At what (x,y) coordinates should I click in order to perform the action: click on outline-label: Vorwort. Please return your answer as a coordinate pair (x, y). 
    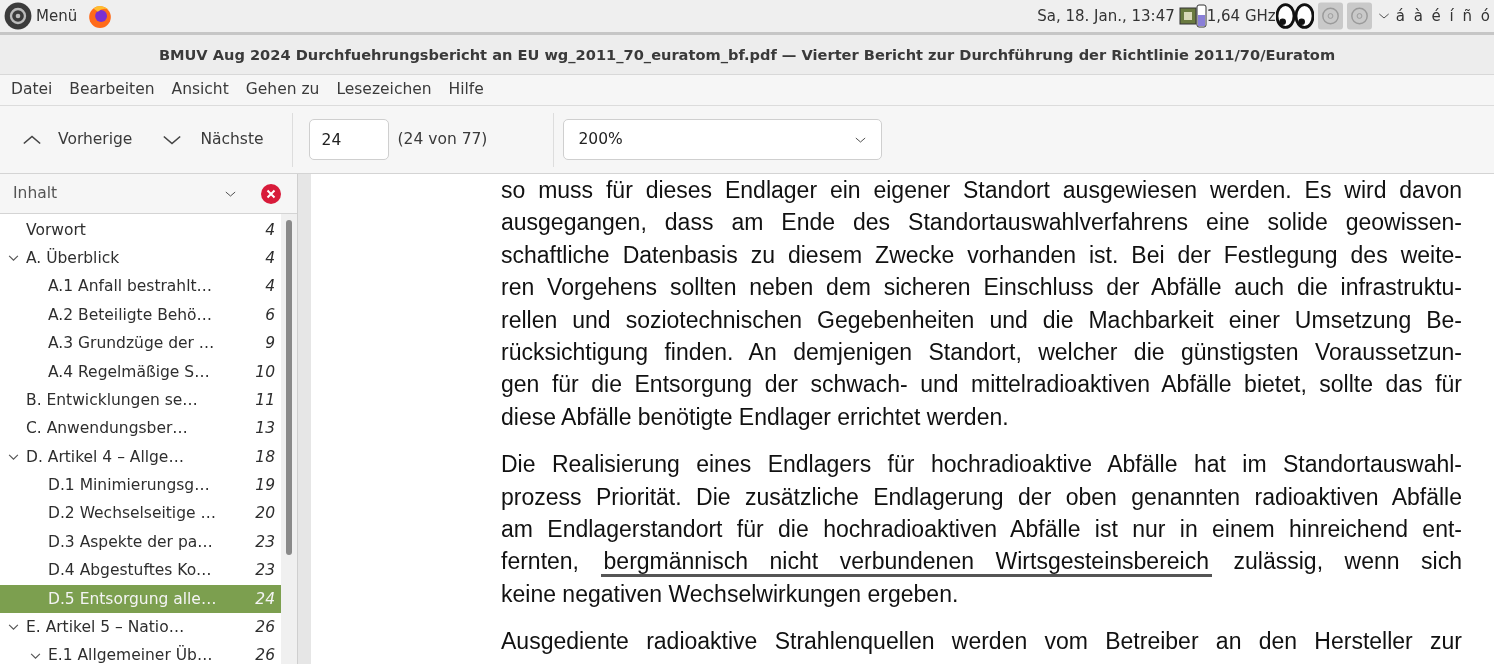
    Looking at the image, I should click on (56, 230).